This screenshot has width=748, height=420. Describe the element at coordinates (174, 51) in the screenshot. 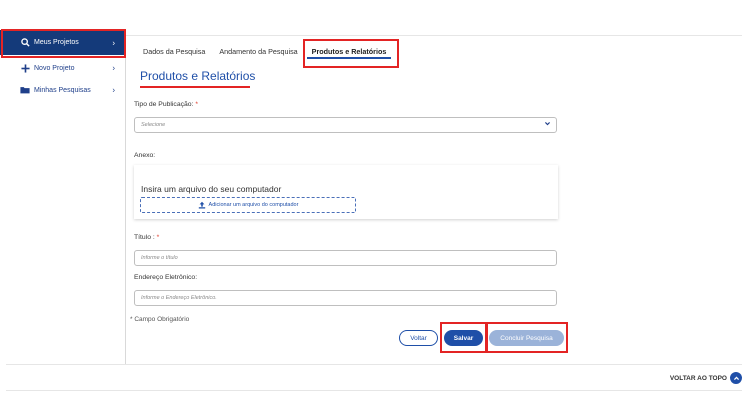

I see `tab-dados-da-pesquisa: Dados da Pesquisa` at that location.